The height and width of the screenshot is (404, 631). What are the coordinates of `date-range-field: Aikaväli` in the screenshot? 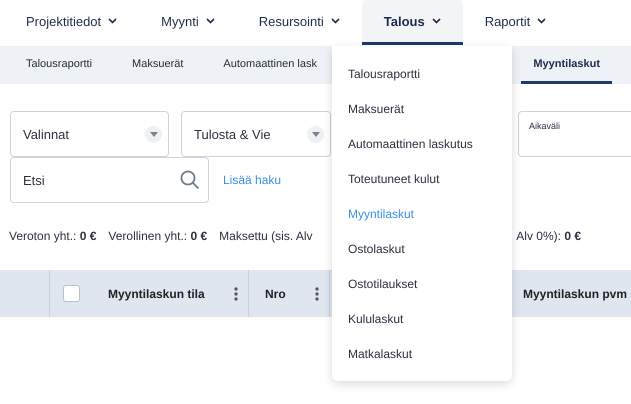 It's located at (574, 134).